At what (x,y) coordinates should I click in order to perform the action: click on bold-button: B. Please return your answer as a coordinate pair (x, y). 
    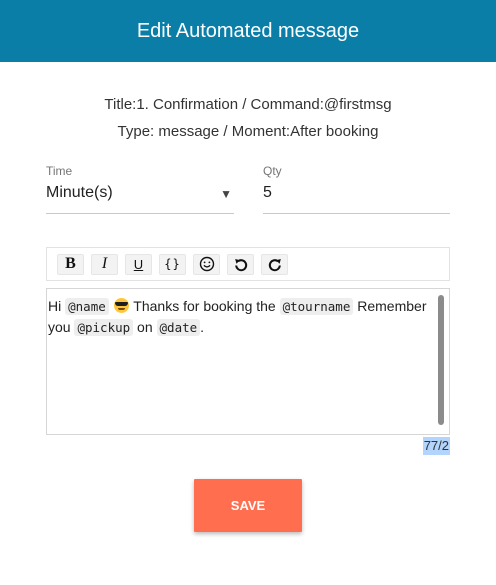
    Looking at the image, I should click on (70, 264).